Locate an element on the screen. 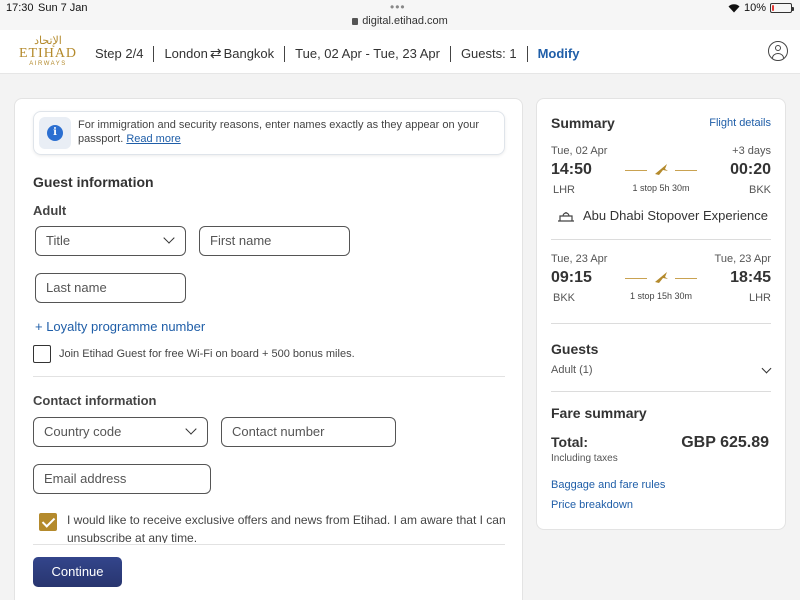 This screenshot has height=600, width=800. summary-title: Summary is located at coordinates (583, 123).